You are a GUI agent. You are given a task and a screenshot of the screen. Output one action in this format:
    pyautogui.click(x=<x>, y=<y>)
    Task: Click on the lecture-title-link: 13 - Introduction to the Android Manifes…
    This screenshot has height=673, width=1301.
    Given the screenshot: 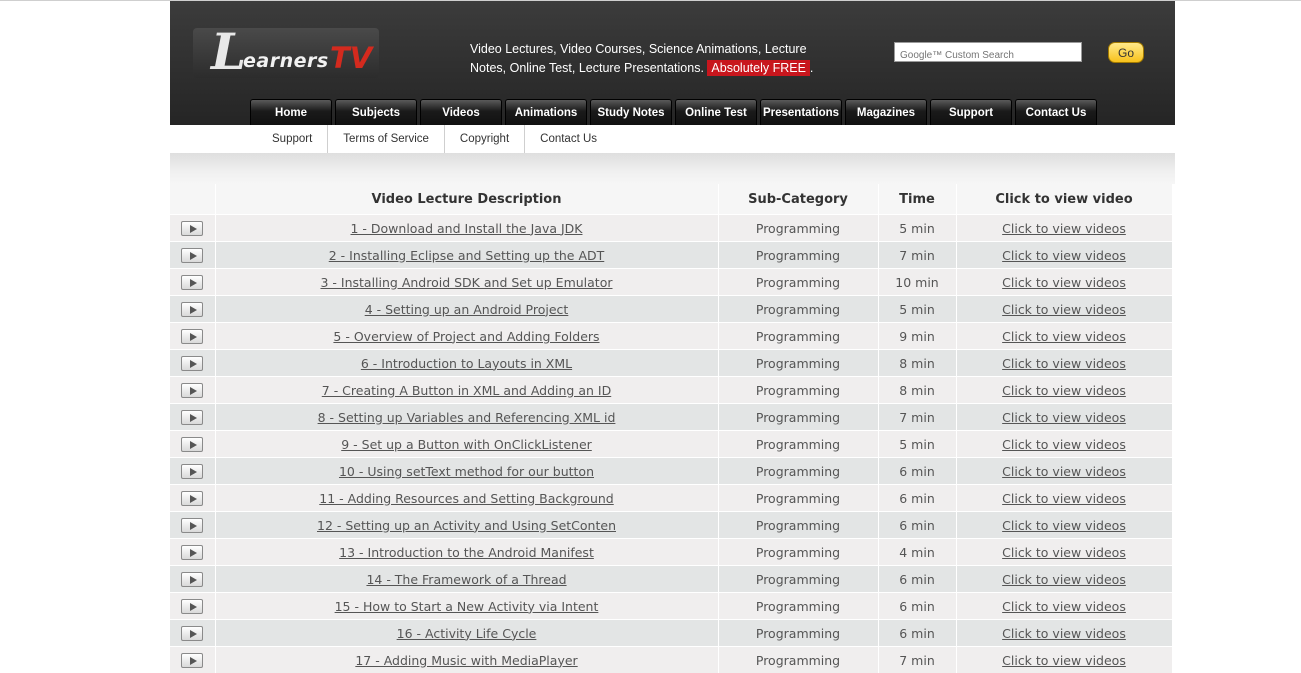 What is the action you would take?
    pyautogui.click(x=466, y=552)
    